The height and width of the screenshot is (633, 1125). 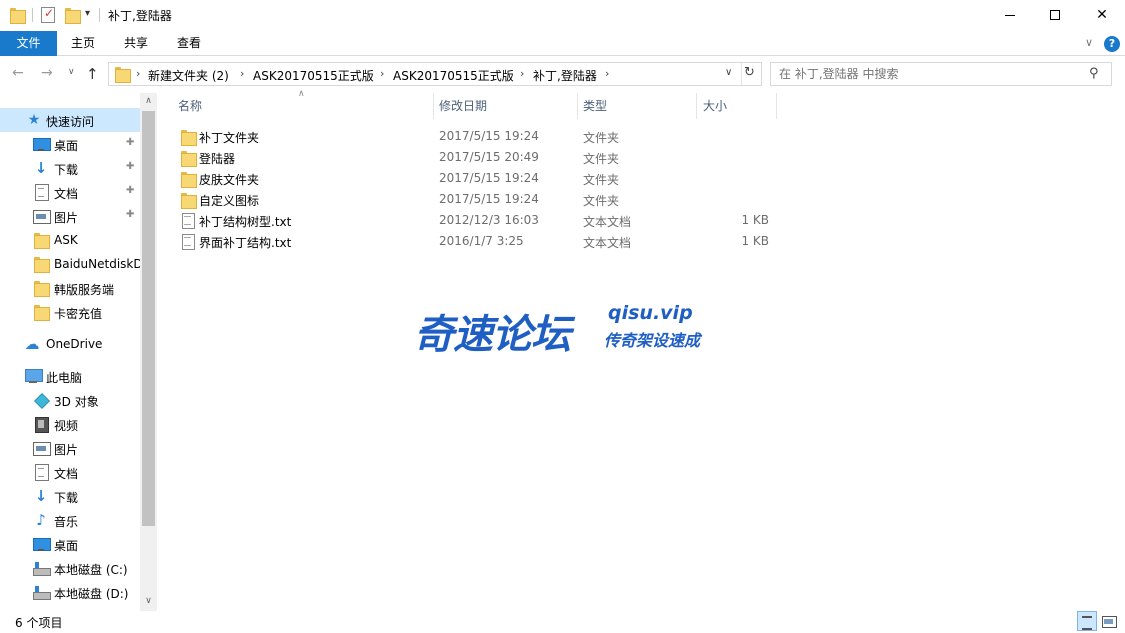 What do you see at coordinates (741, 74) in the screenshot?
I see `divider` at bounding box center [741, 74].